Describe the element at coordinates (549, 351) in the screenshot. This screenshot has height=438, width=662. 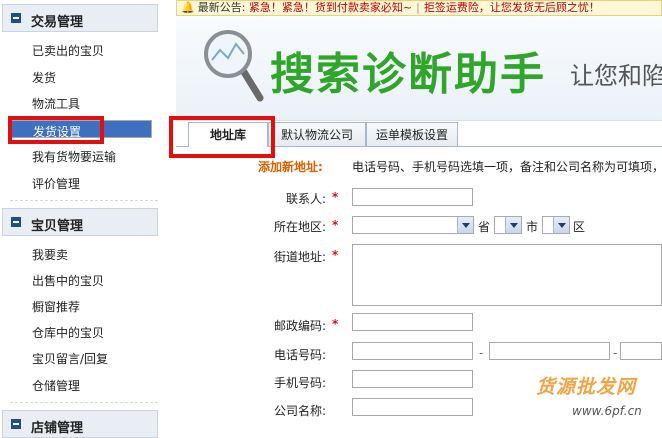
I see `phone-number-input` at that location.